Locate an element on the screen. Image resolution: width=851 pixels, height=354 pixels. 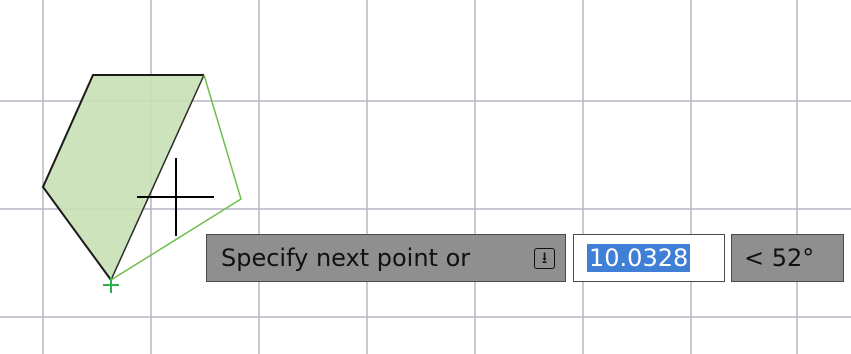
dynamic-input-prompt: Specify next point or ⭳ is located at coordinates (386, 258).